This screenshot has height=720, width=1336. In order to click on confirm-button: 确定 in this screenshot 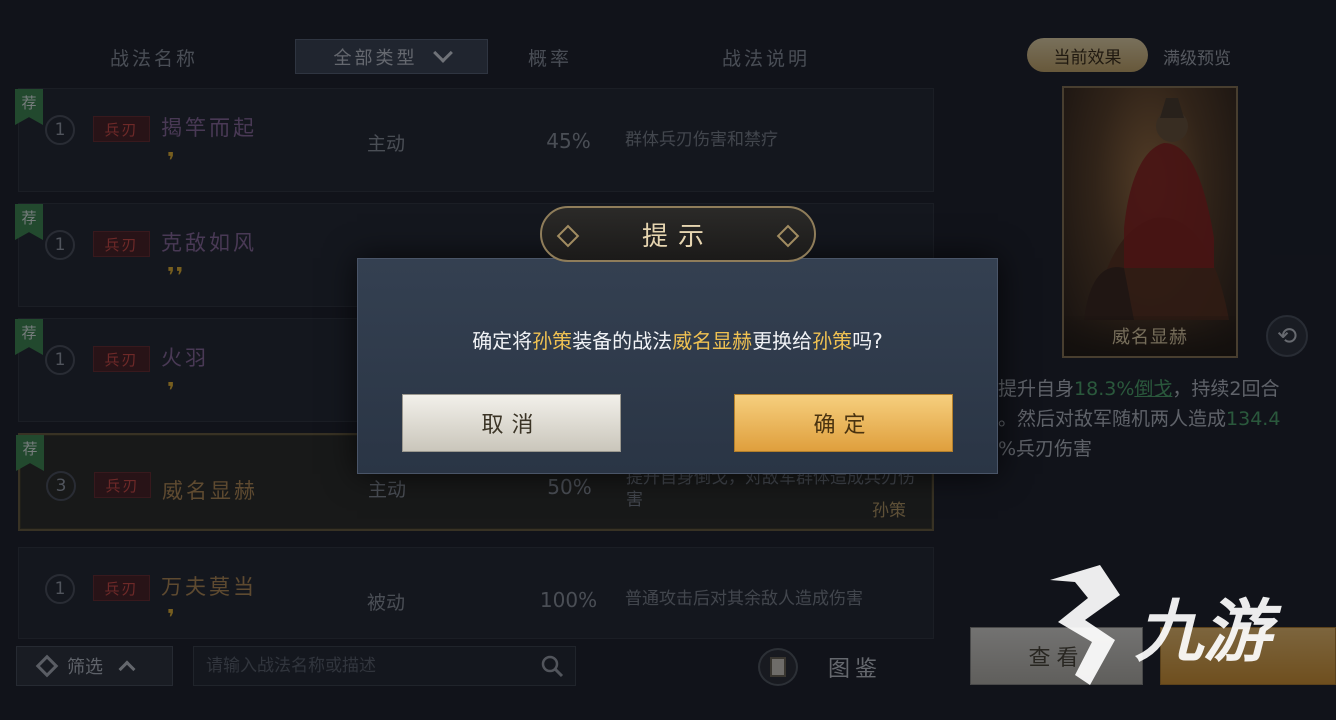, I will do `click(843, 423)`.